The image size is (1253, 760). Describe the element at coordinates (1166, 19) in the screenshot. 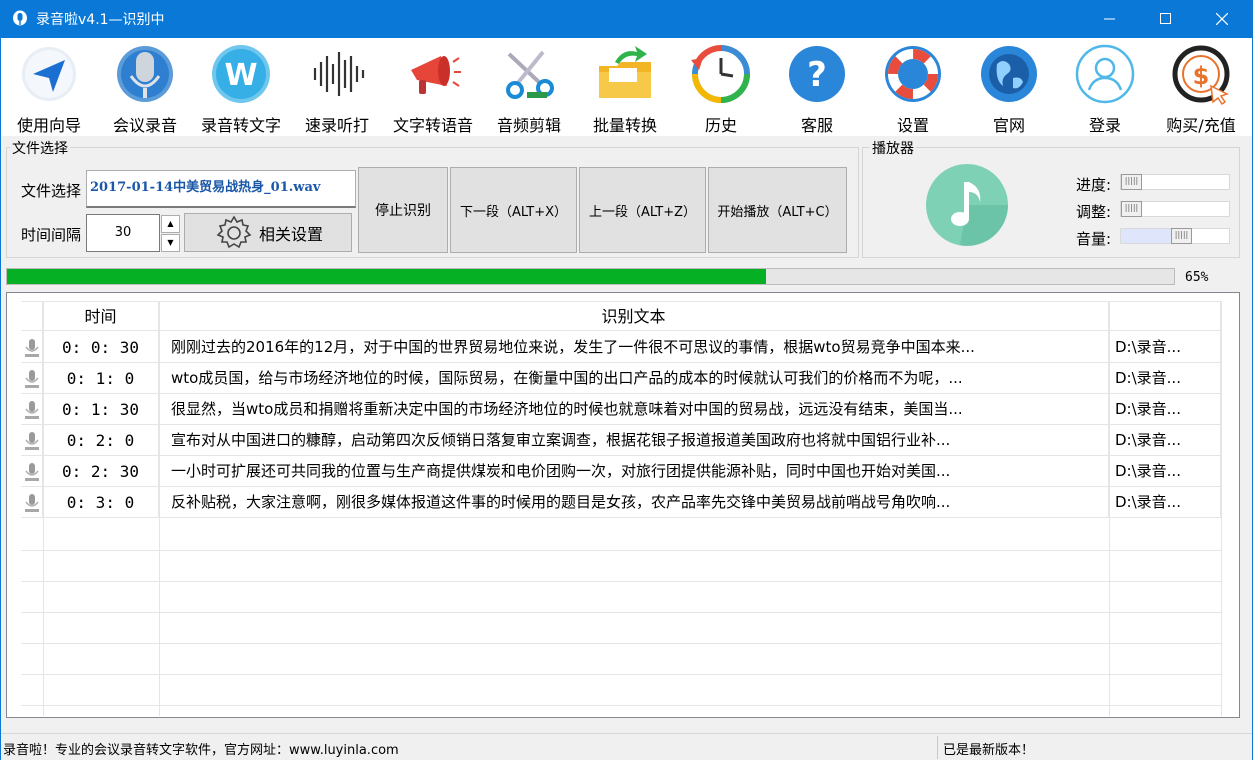

I see `maximize-button` at that location.